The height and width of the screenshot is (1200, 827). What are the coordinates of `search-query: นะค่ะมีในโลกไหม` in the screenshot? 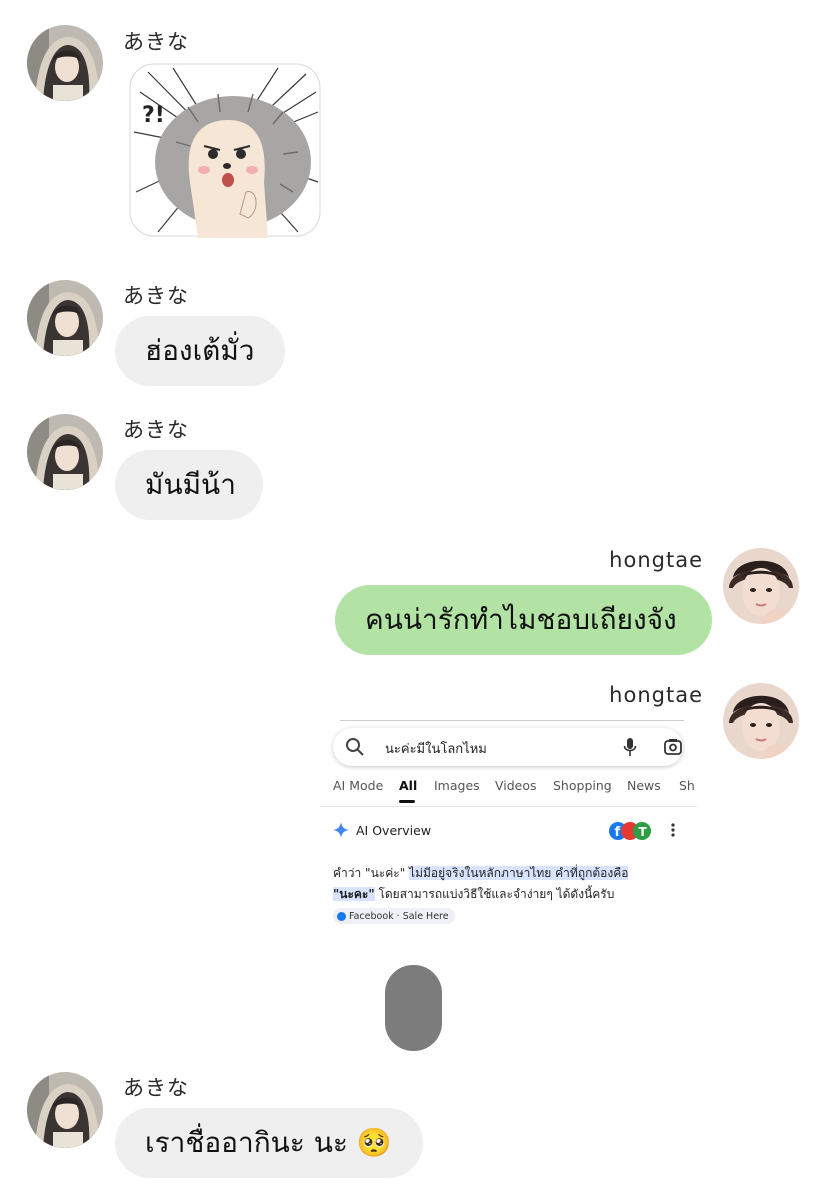 It's located at (436, 749).